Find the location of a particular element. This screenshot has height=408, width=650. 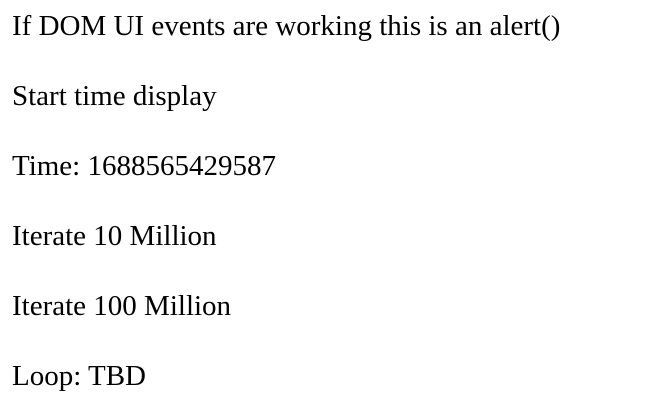

time-label: Time: is located at coordinates (50, 166).